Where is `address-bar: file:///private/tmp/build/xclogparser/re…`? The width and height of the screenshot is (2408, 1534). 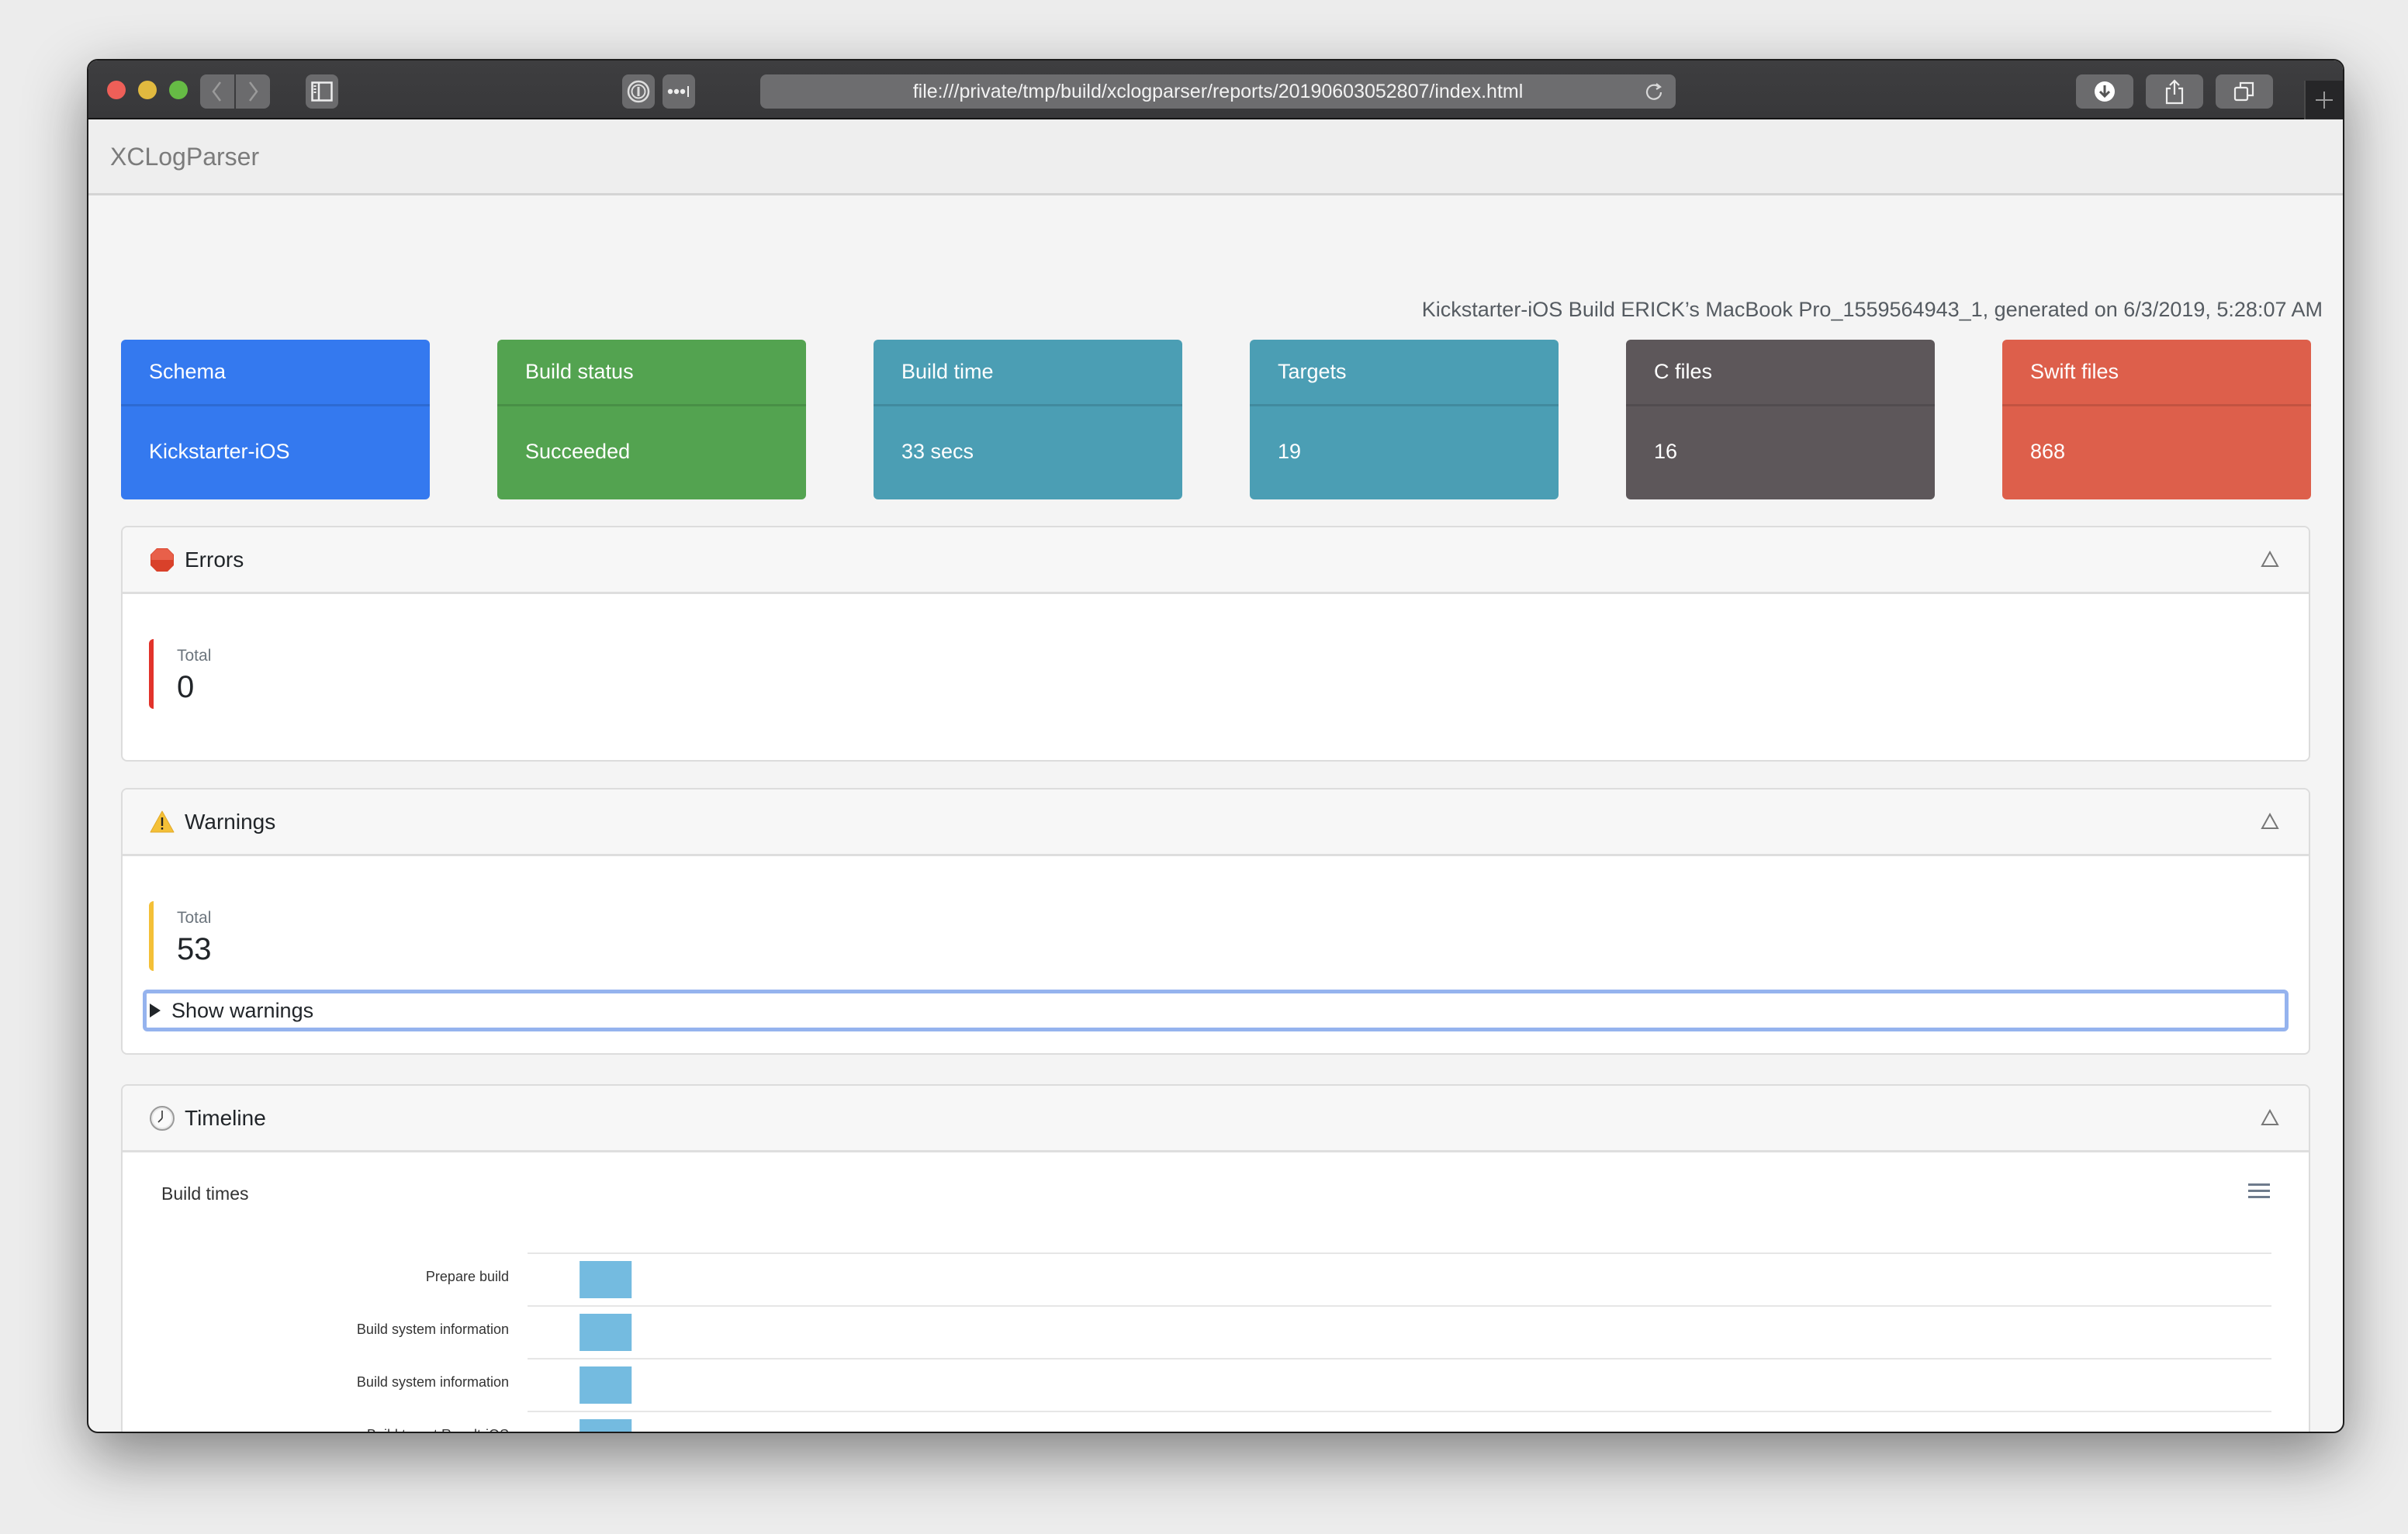 address-bar: file:///private/tmp/build/xclogparser/re… is located at coordinates (1218, 91).